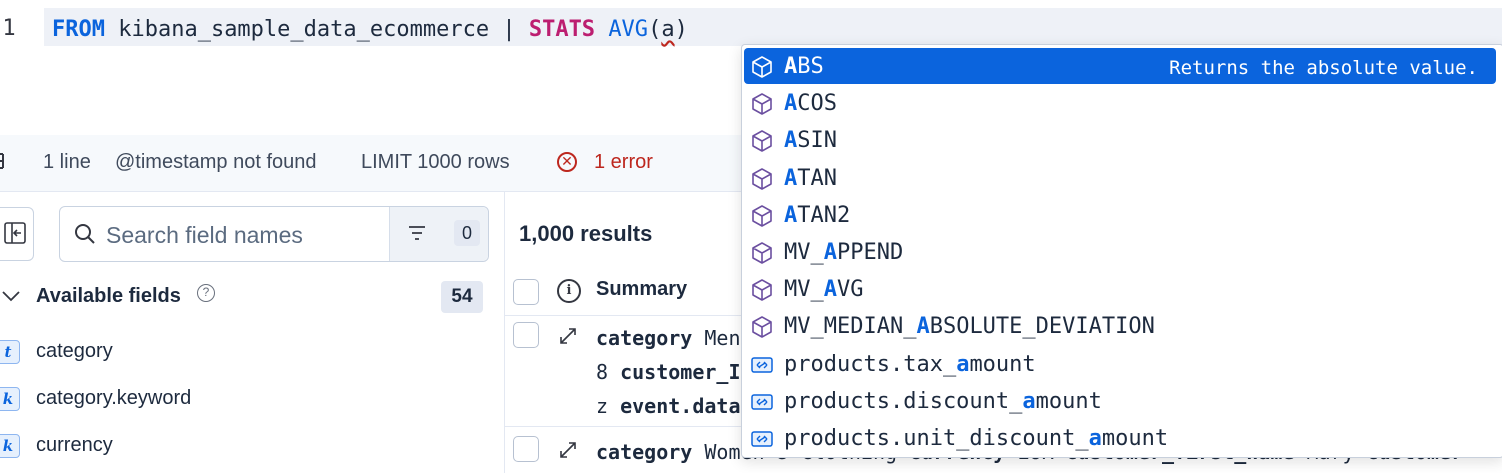 The height and width of the screenshot is (473, 1502). I want to click on suggestion-suffix: TAN2, so click(824, 215).